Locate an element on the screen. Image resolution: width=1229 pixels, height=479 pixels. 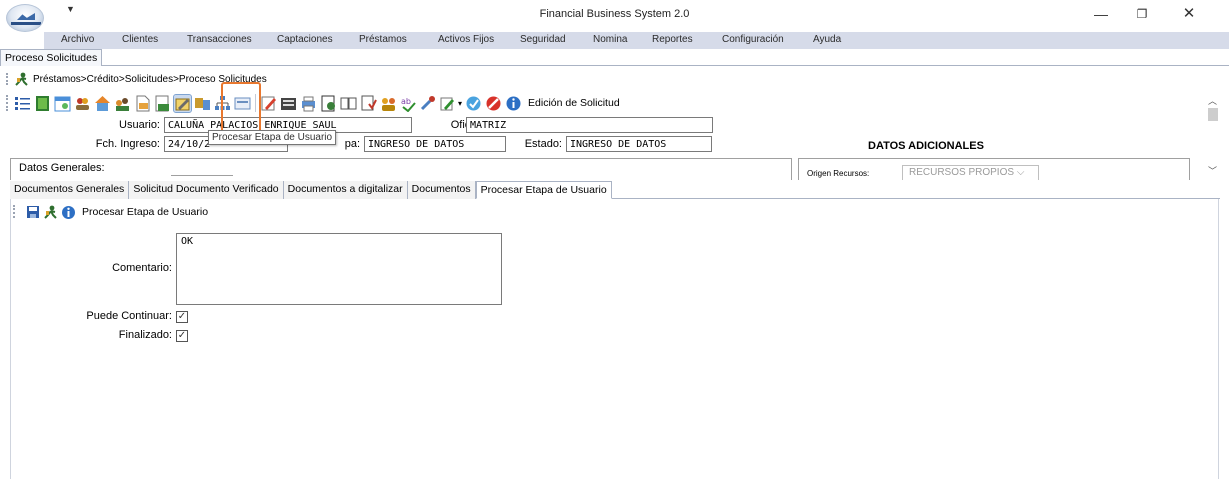
menu-clientes: Clientes is located at coordinates (140, 39).